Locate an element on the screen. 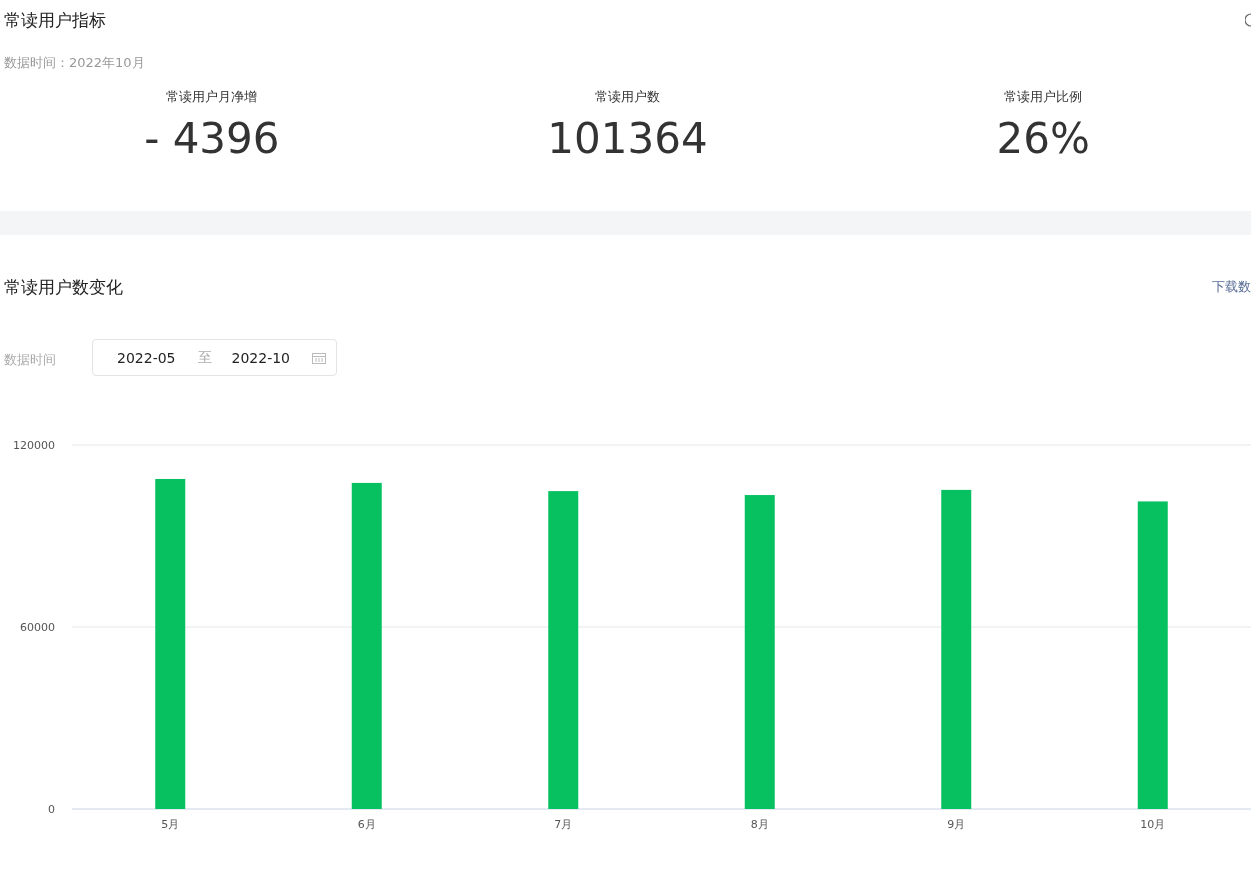 This screenshot has height=880, width=1251. metric-label: 常读用户比例 is located at coordinates (1043, 97).